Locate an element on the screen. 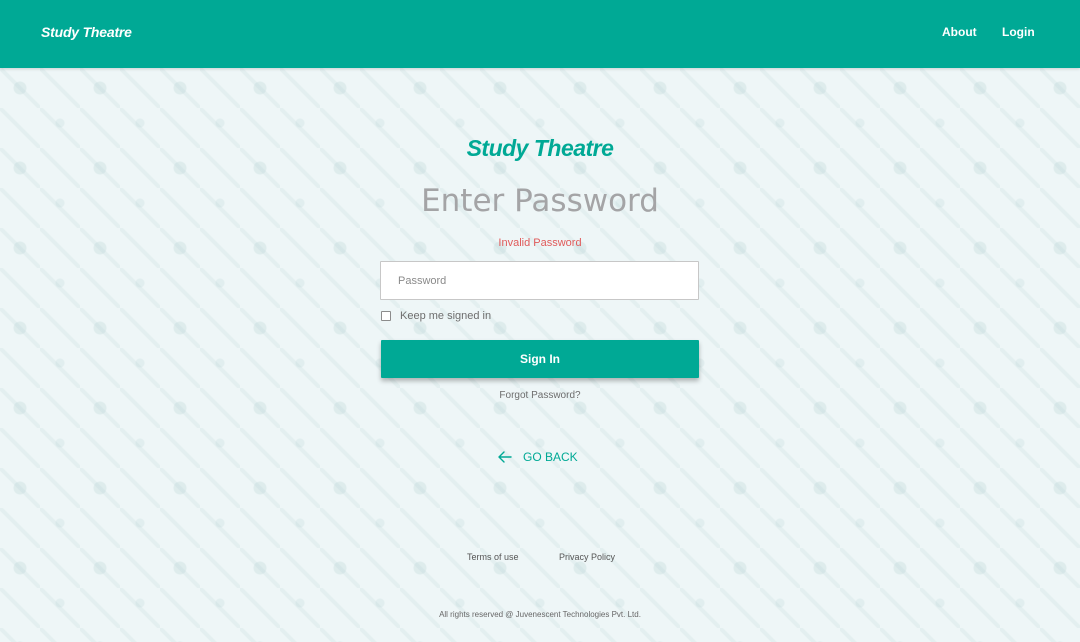  top-navbar: Study Theatre About Login is located at coordinates (540, 34).